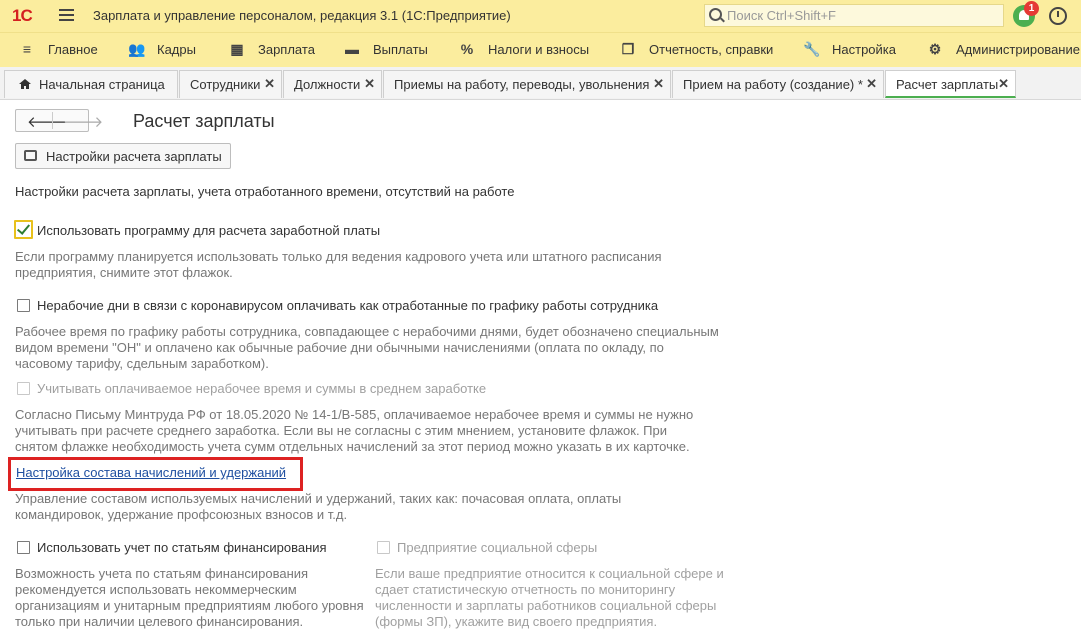 The image size is (1081, 630). I want to click on section-payments: ▬ Выплаты, so click(386, 49).